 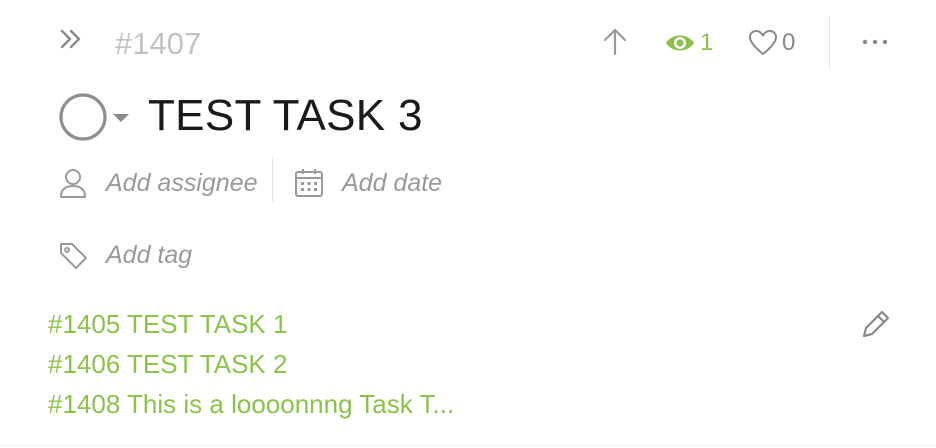 I want to click on calendar-icon, so click(x=309, y=183).